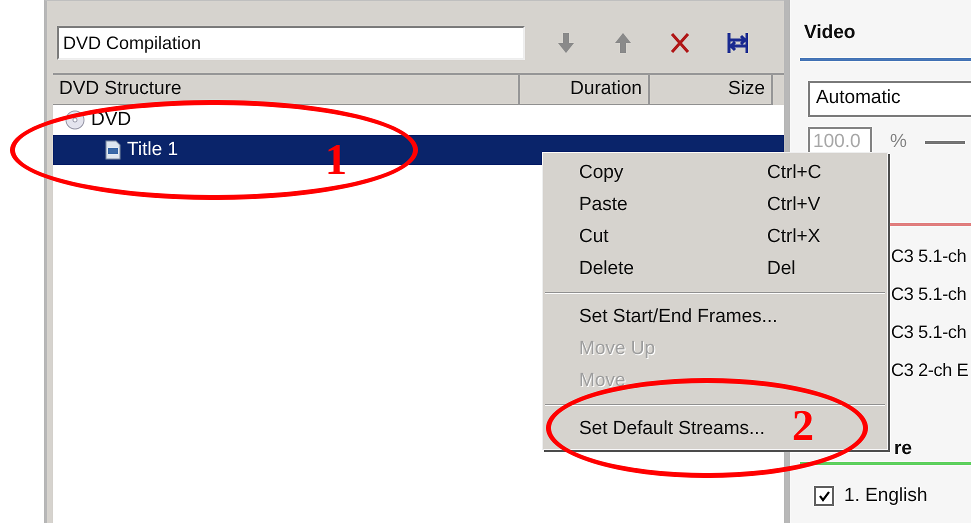 The width and height of the screenshot is (971, 523). I want to click on column-header: DVD Structure, so click(286, 90).